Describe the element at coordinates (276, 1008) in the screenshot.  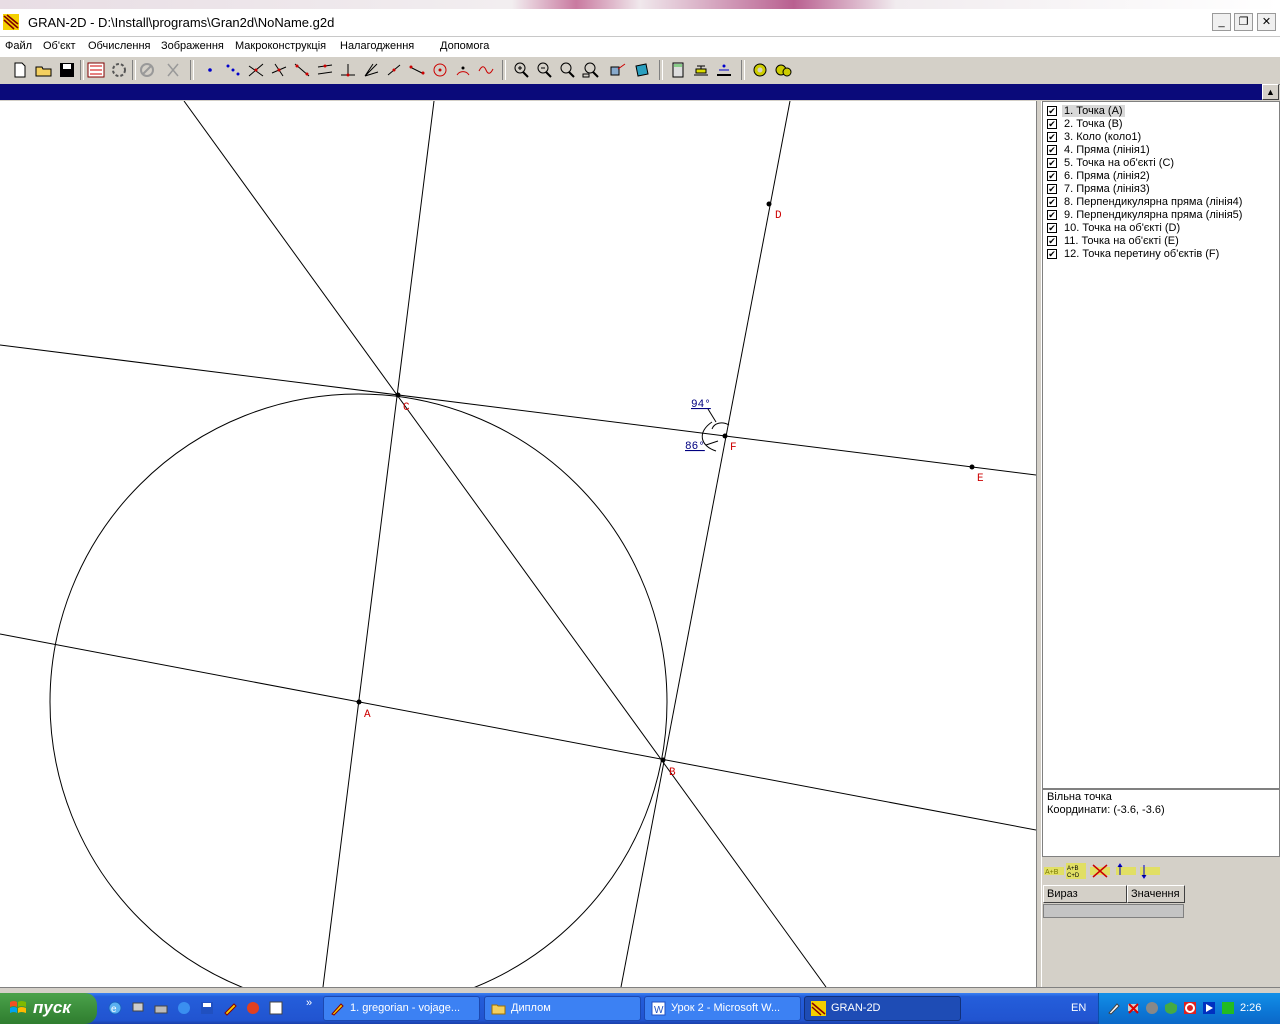
I see `calendar-icon` at that location.